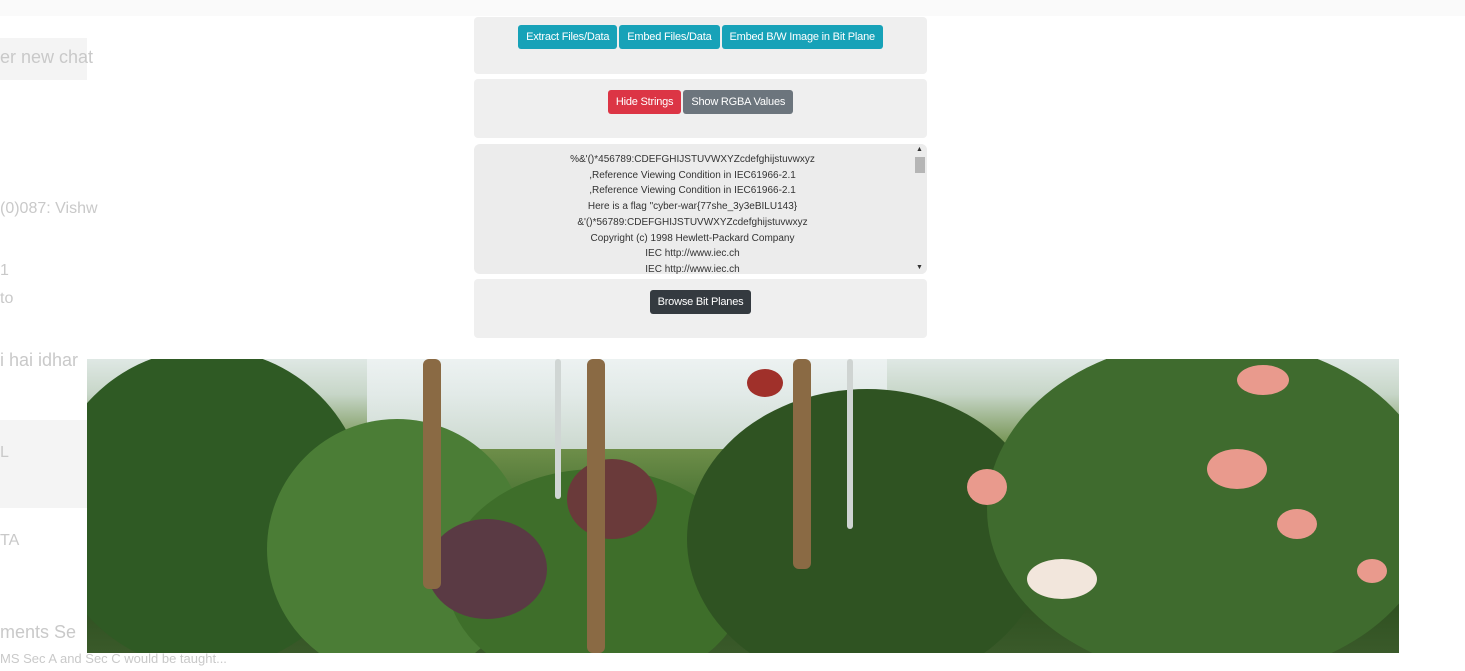 The width and height of the screenshot is (1465, 671). Describe the element at coordinates (732, 8) in the screenshot. I see `top-bar` at that location.